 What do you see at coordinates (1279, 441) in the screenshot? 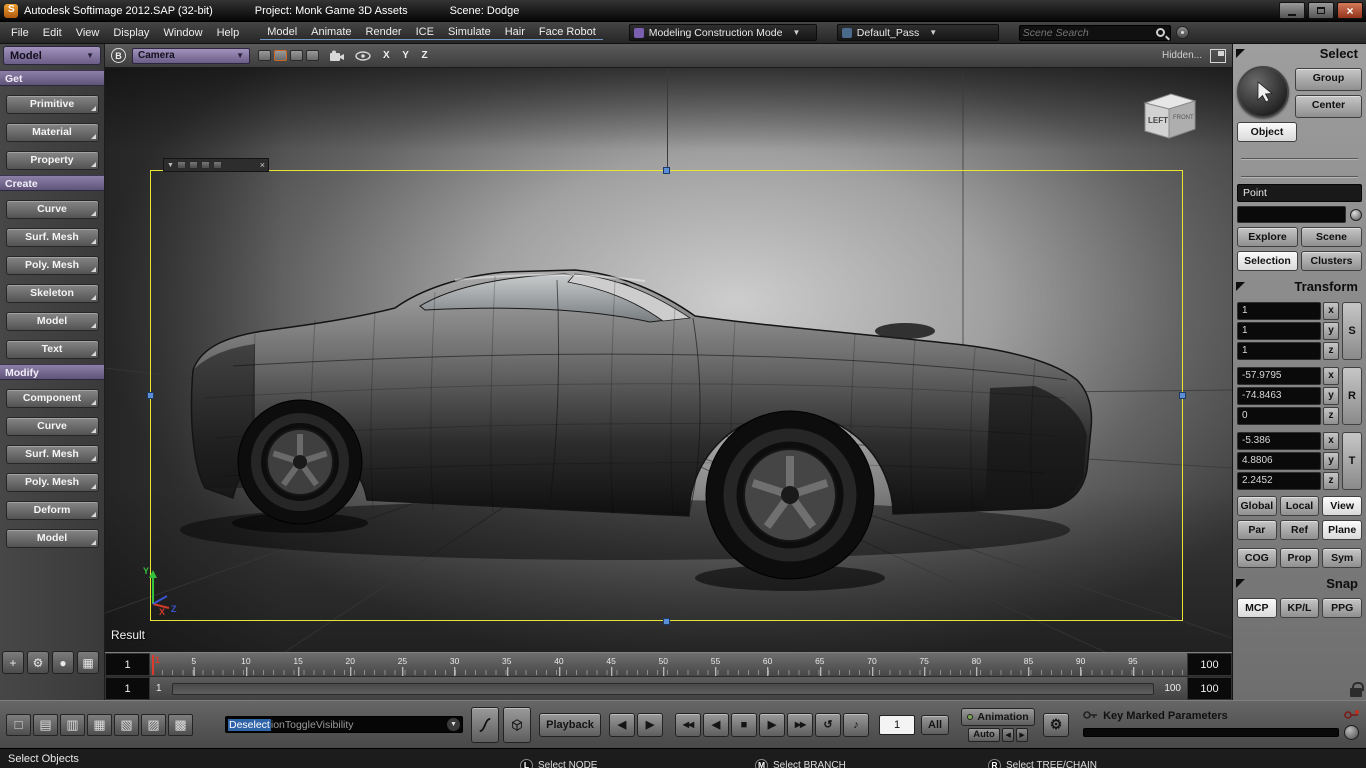
I see `transform-value-t-x: -5.386` at bounding box center [1279, 441].